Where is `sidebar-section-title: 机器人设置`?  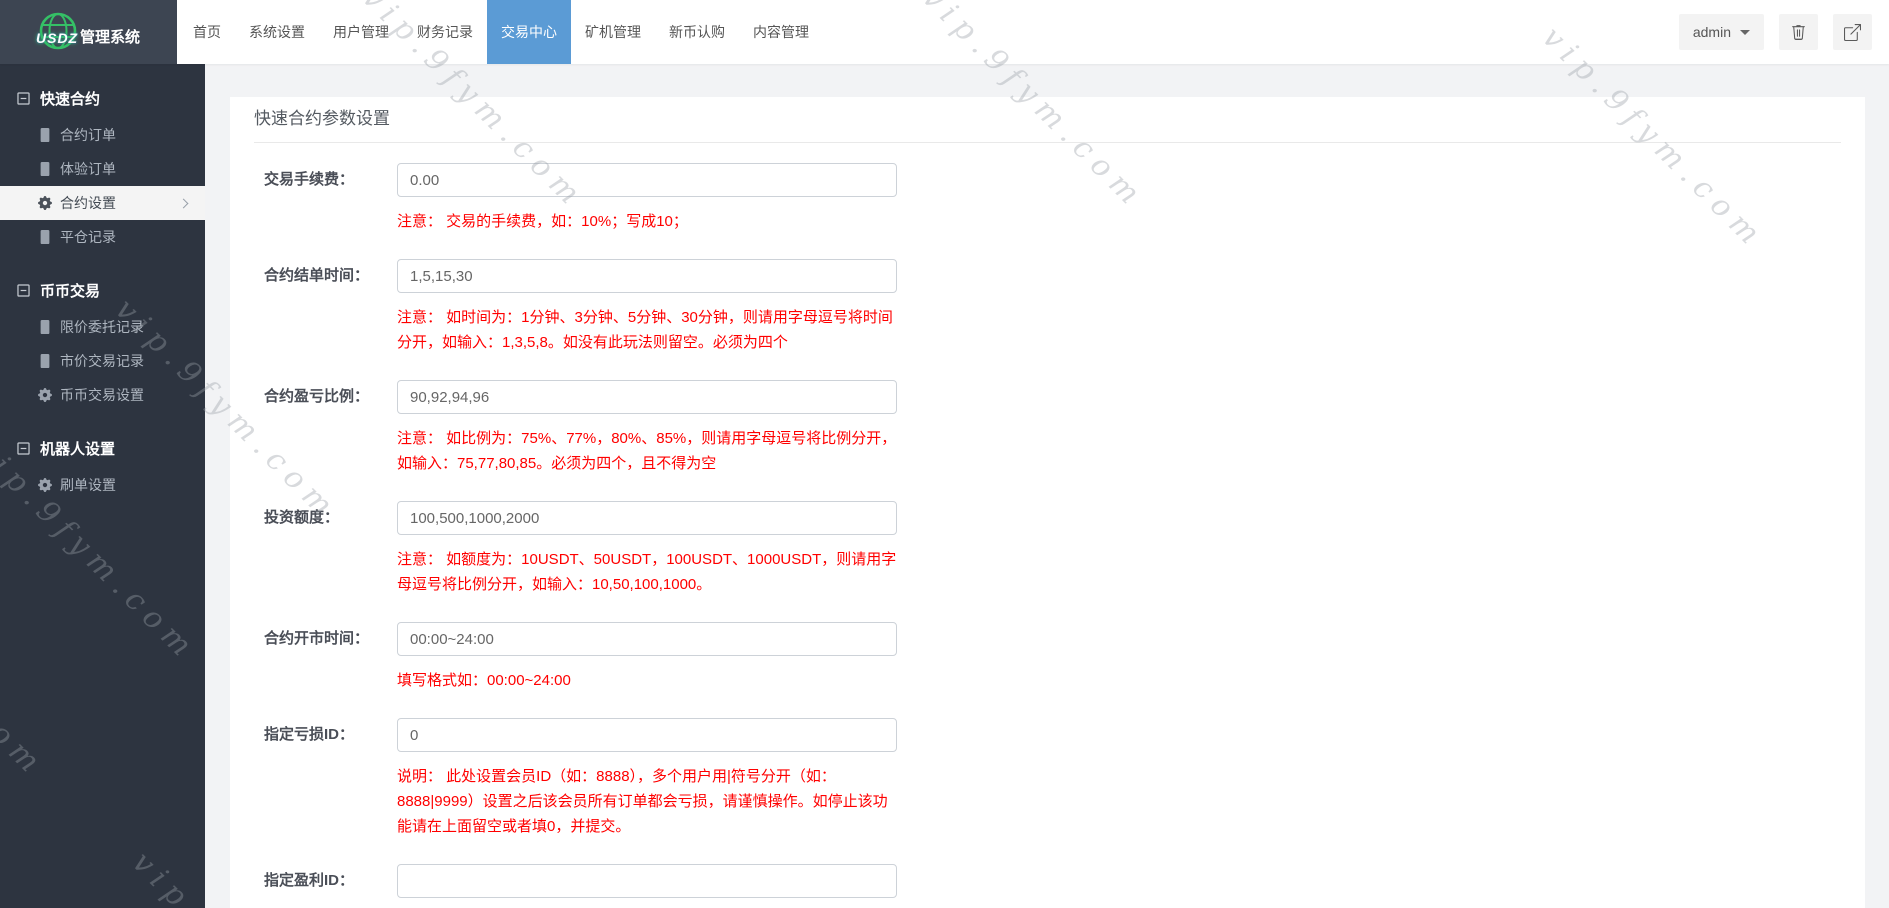
sidebar-section-title: 机器人设置 is located at coordinates (102, 448).